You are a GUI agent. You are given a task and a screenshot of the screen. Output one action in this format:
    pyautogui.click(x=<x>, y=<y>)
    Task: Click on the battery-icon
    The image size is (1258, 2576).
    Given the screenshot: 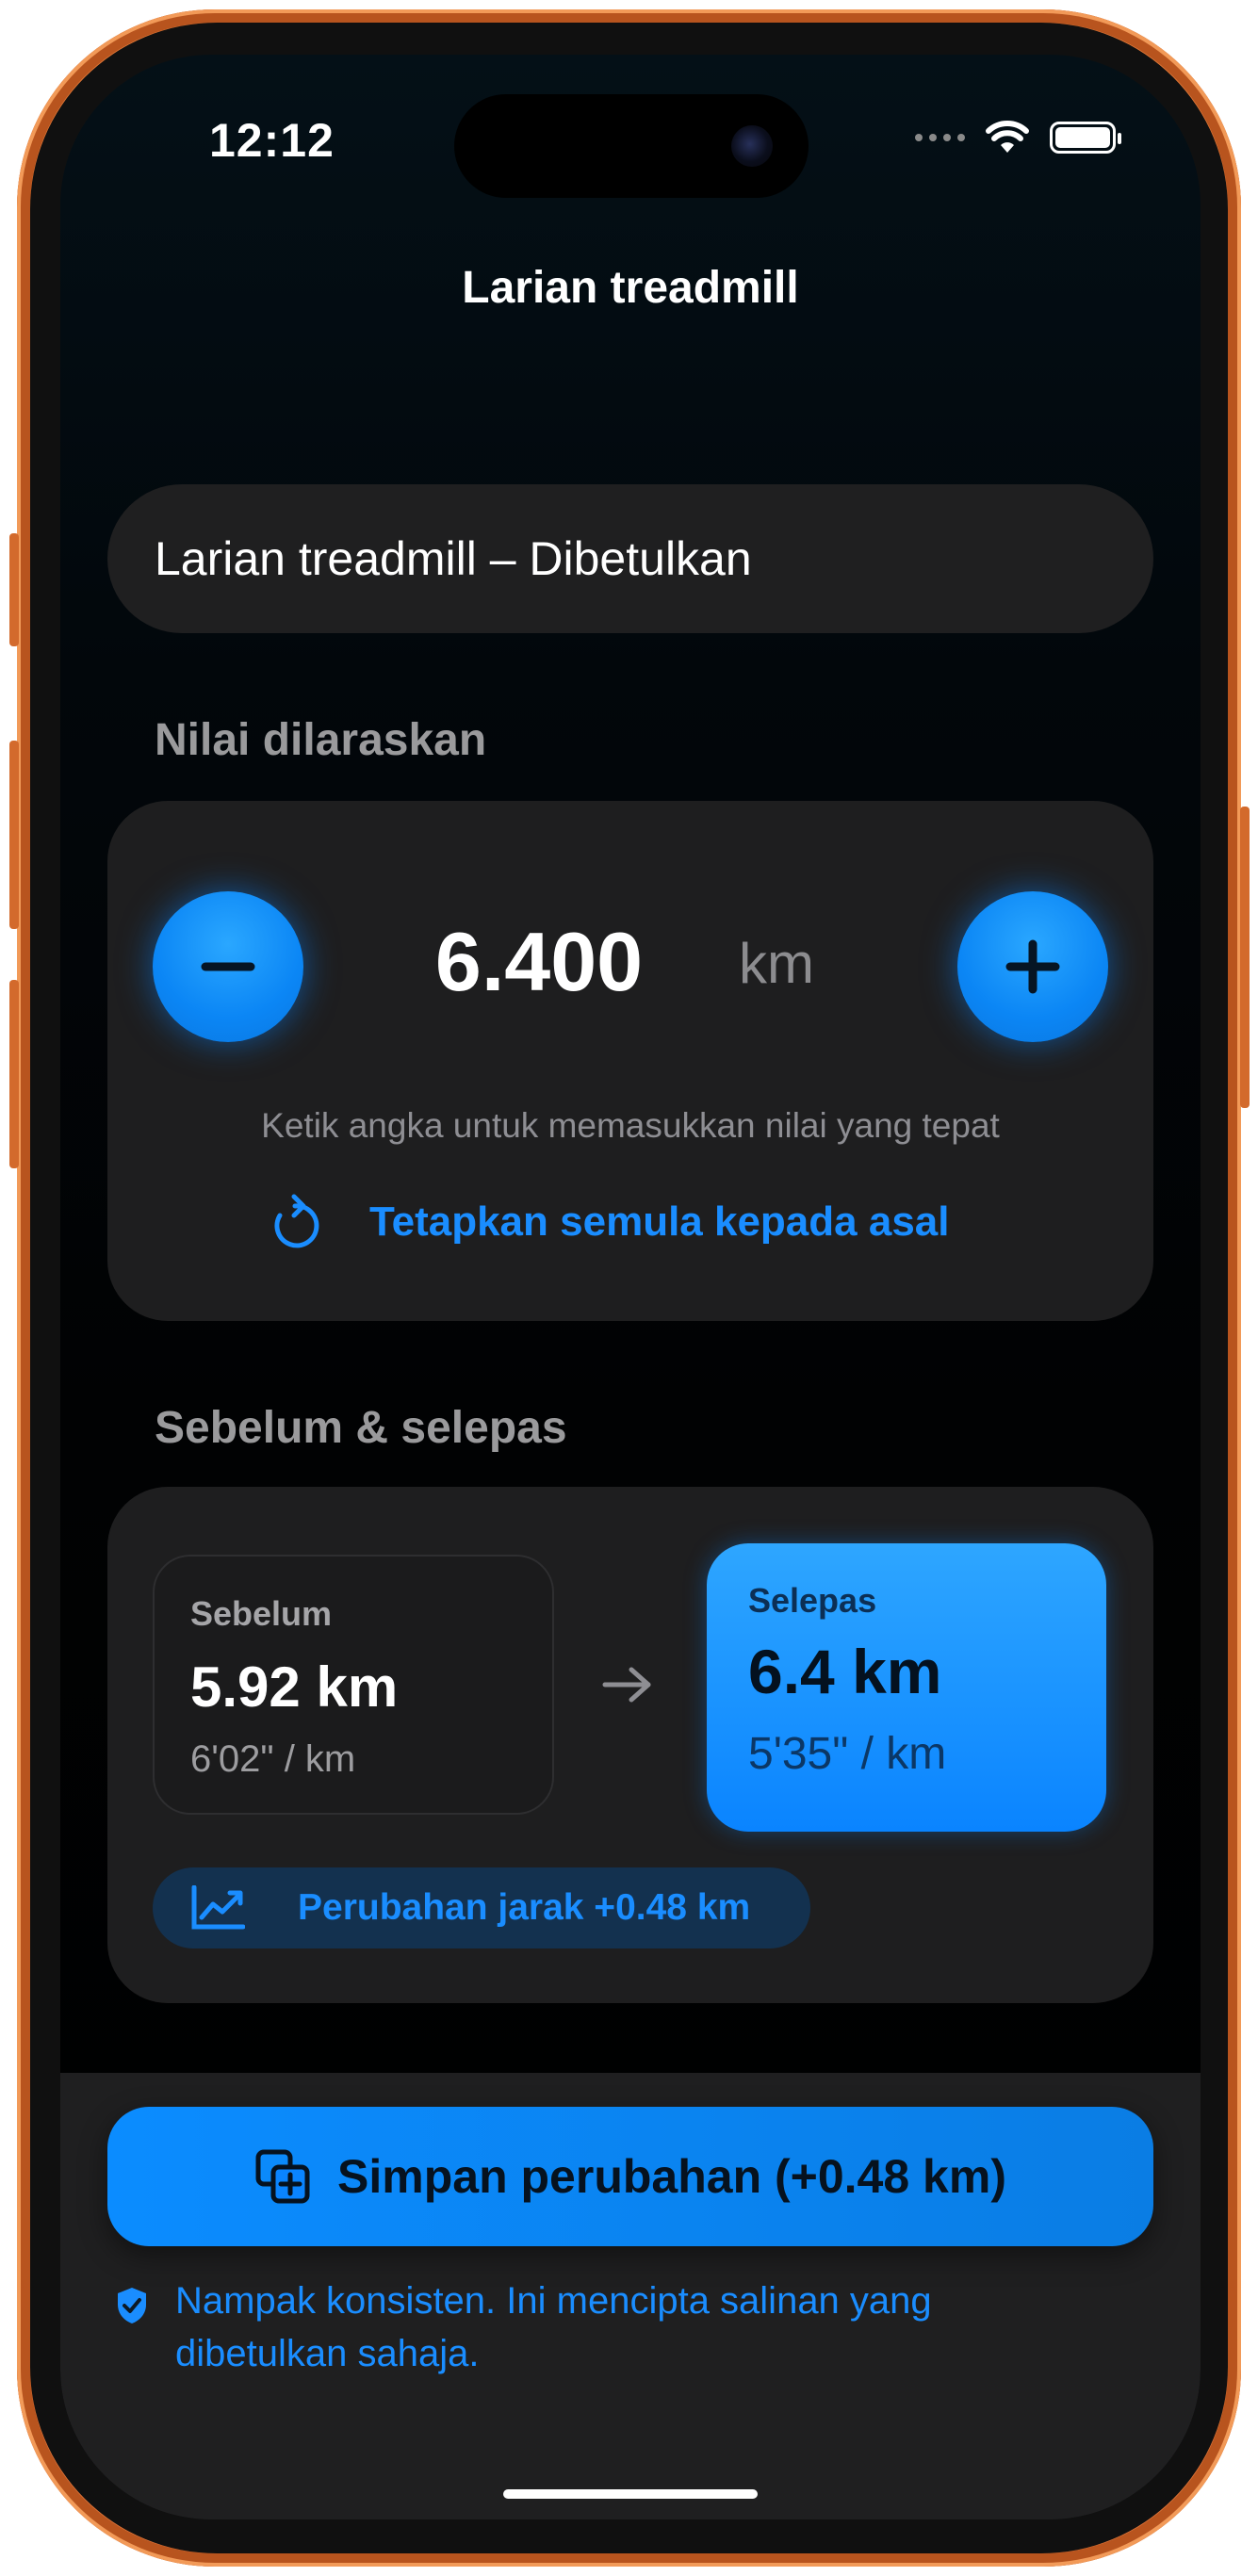 What is the action you would take?
    pyautogui.click(x=1085, y=138)
    